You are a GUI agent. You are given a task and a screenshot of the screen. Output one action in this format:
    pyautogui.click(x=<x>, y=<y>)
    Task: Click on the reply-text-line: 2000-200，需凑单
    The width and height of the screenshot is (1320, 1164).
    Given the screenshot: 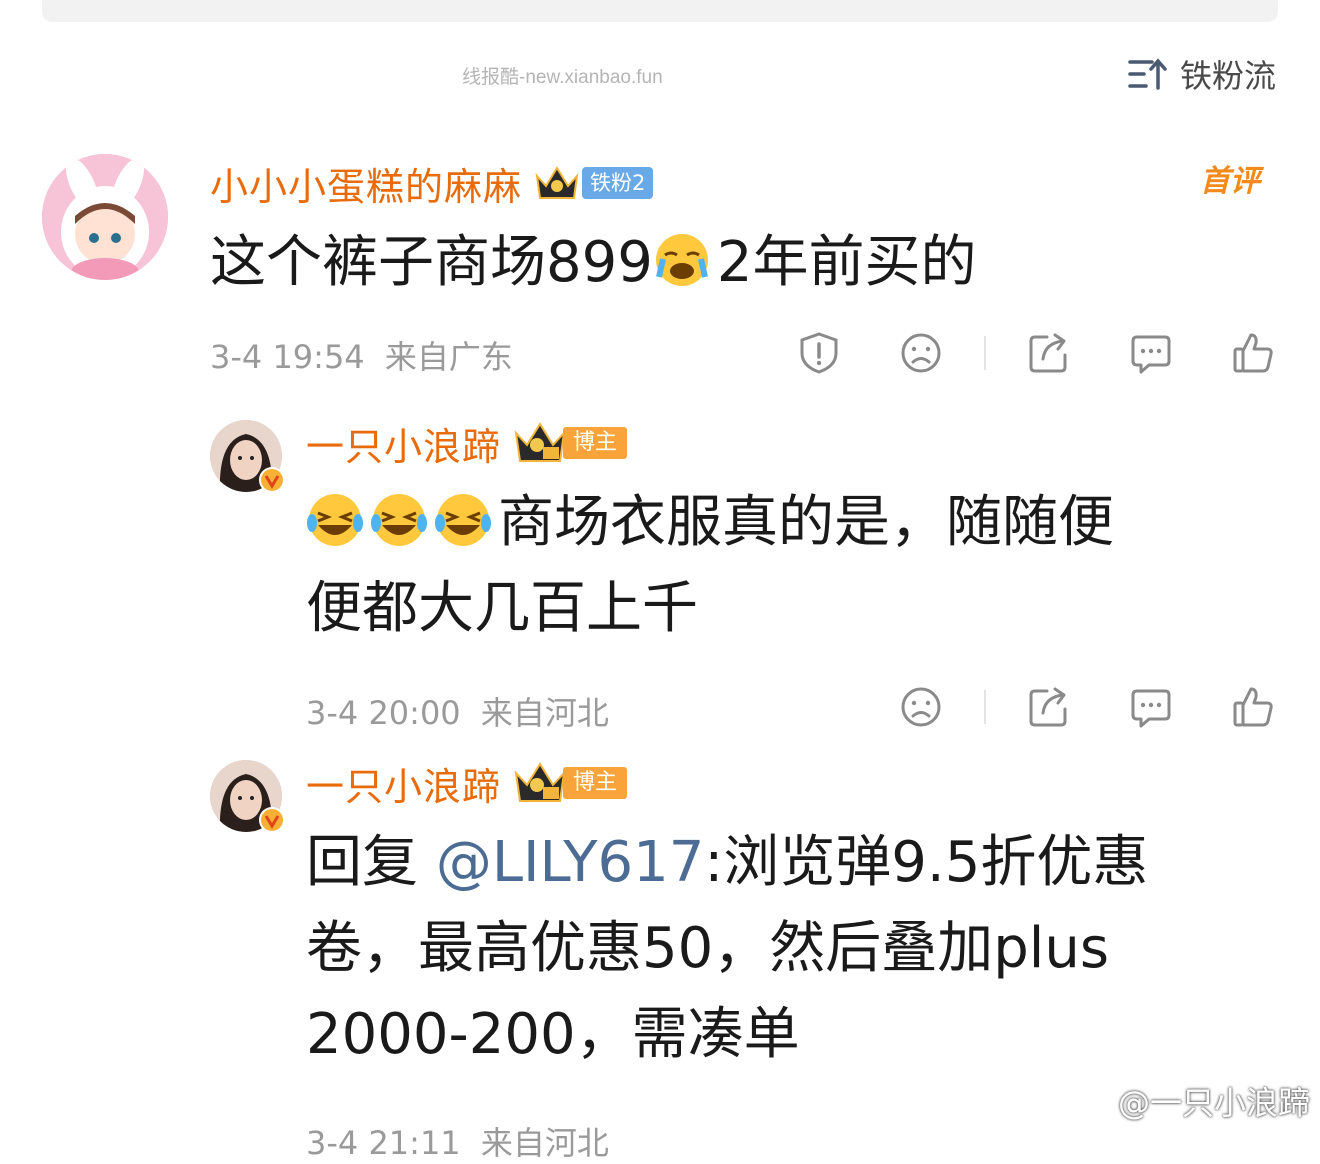 What is the action you would take?
    pyautogui.click(x=553, y=1034)
    